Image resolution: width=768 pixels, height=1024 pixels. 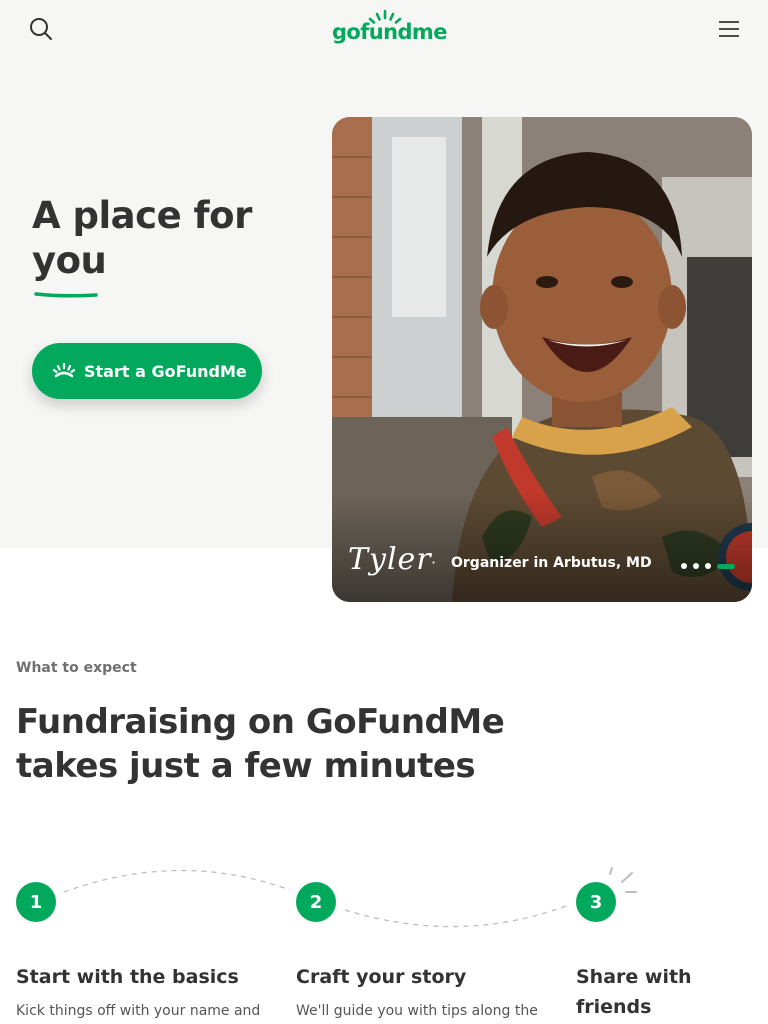 What do you see at coordinates (246, 766) in the screenshot?
I see `section-title-line2: takes just a few minutes` at bounding box center [246, 766].